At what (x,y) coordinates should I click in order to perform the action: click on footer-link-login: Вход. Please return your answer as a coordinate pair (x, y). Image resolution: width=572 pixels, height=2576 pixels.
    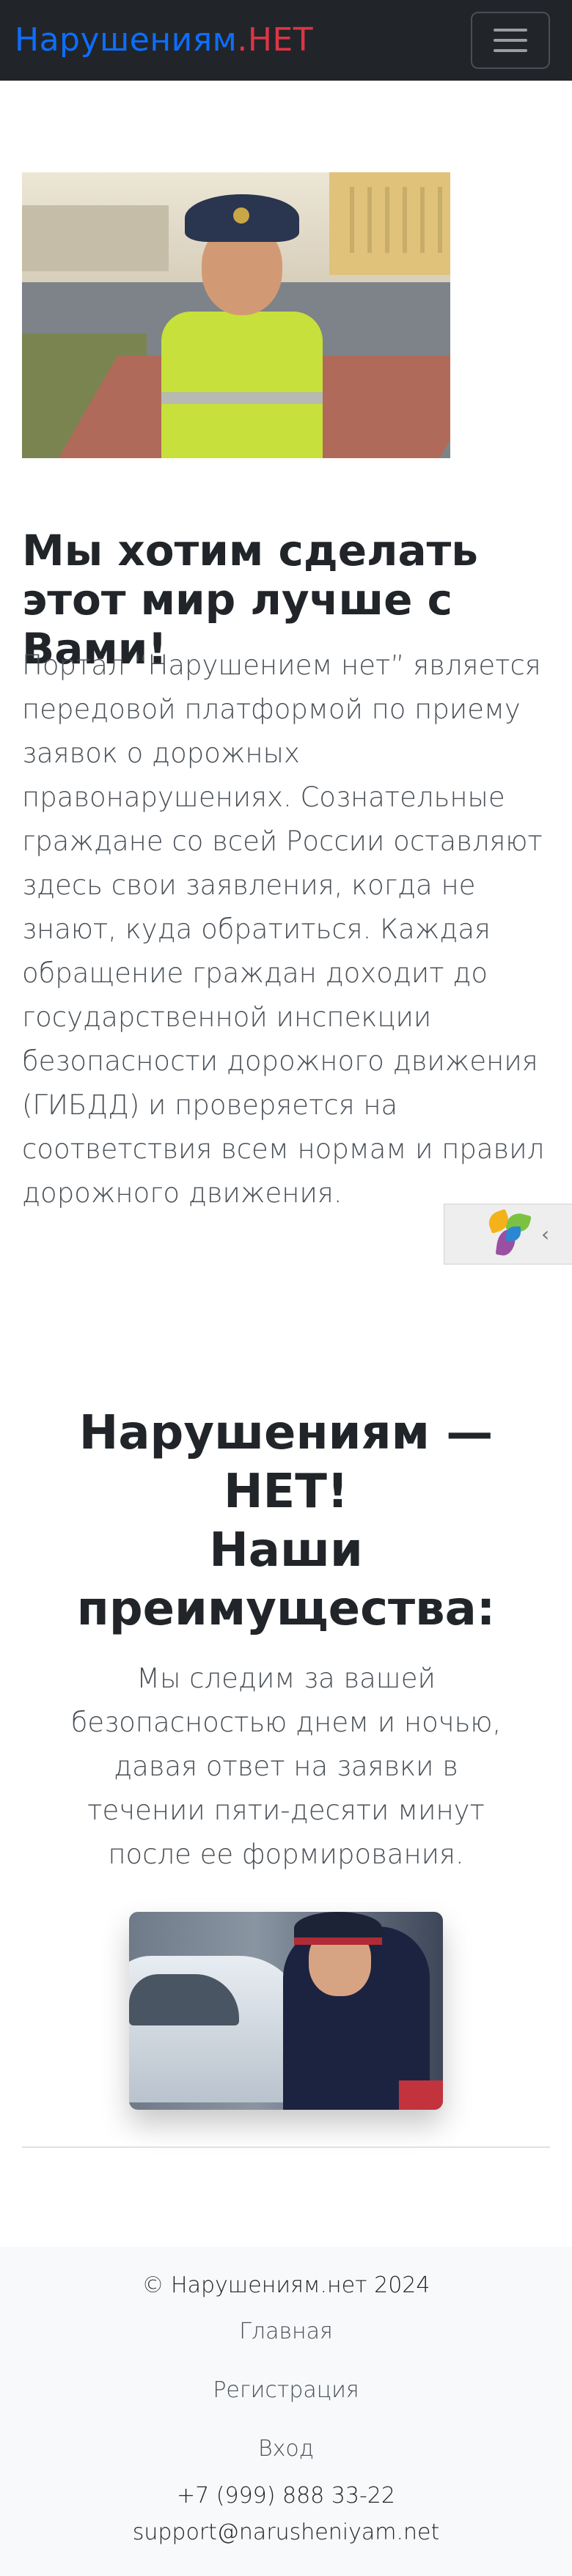
    Looking at the image, I should click on (286, 2449).